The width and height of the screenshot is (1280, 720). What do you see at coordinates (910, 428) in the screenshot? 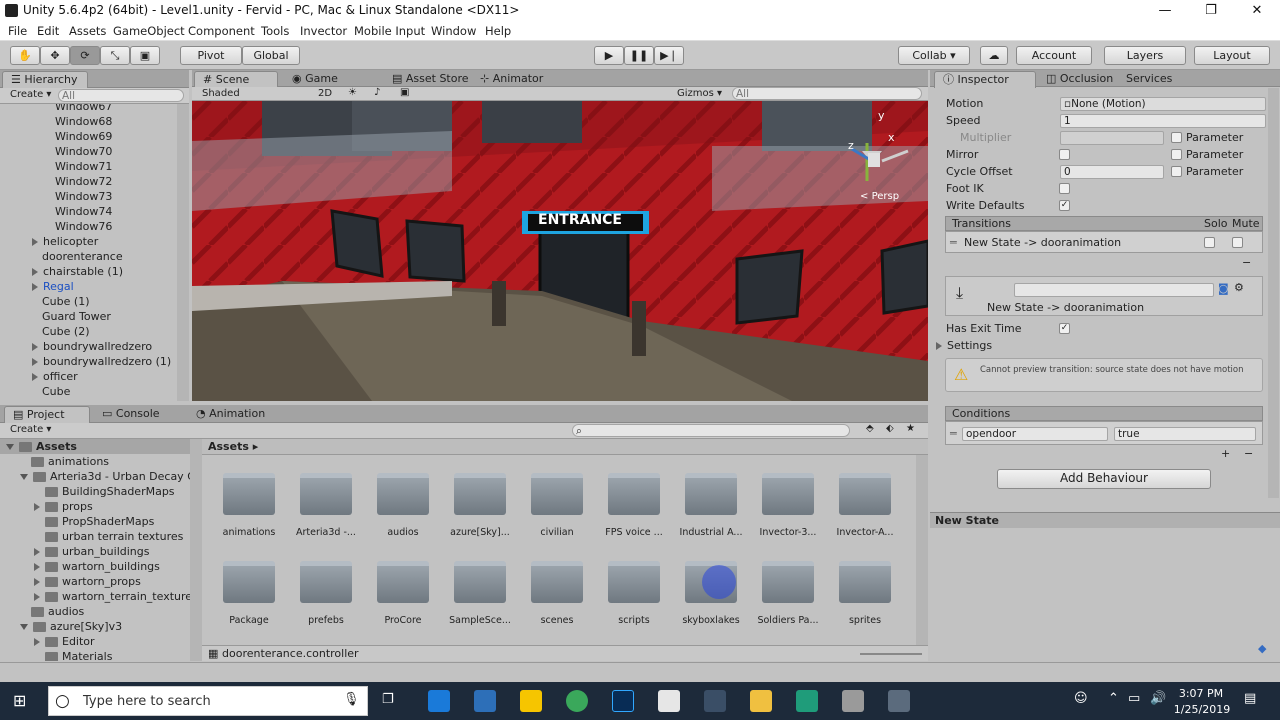
I see `favorite-star-icon: ★` at bounding box center [910, 428].